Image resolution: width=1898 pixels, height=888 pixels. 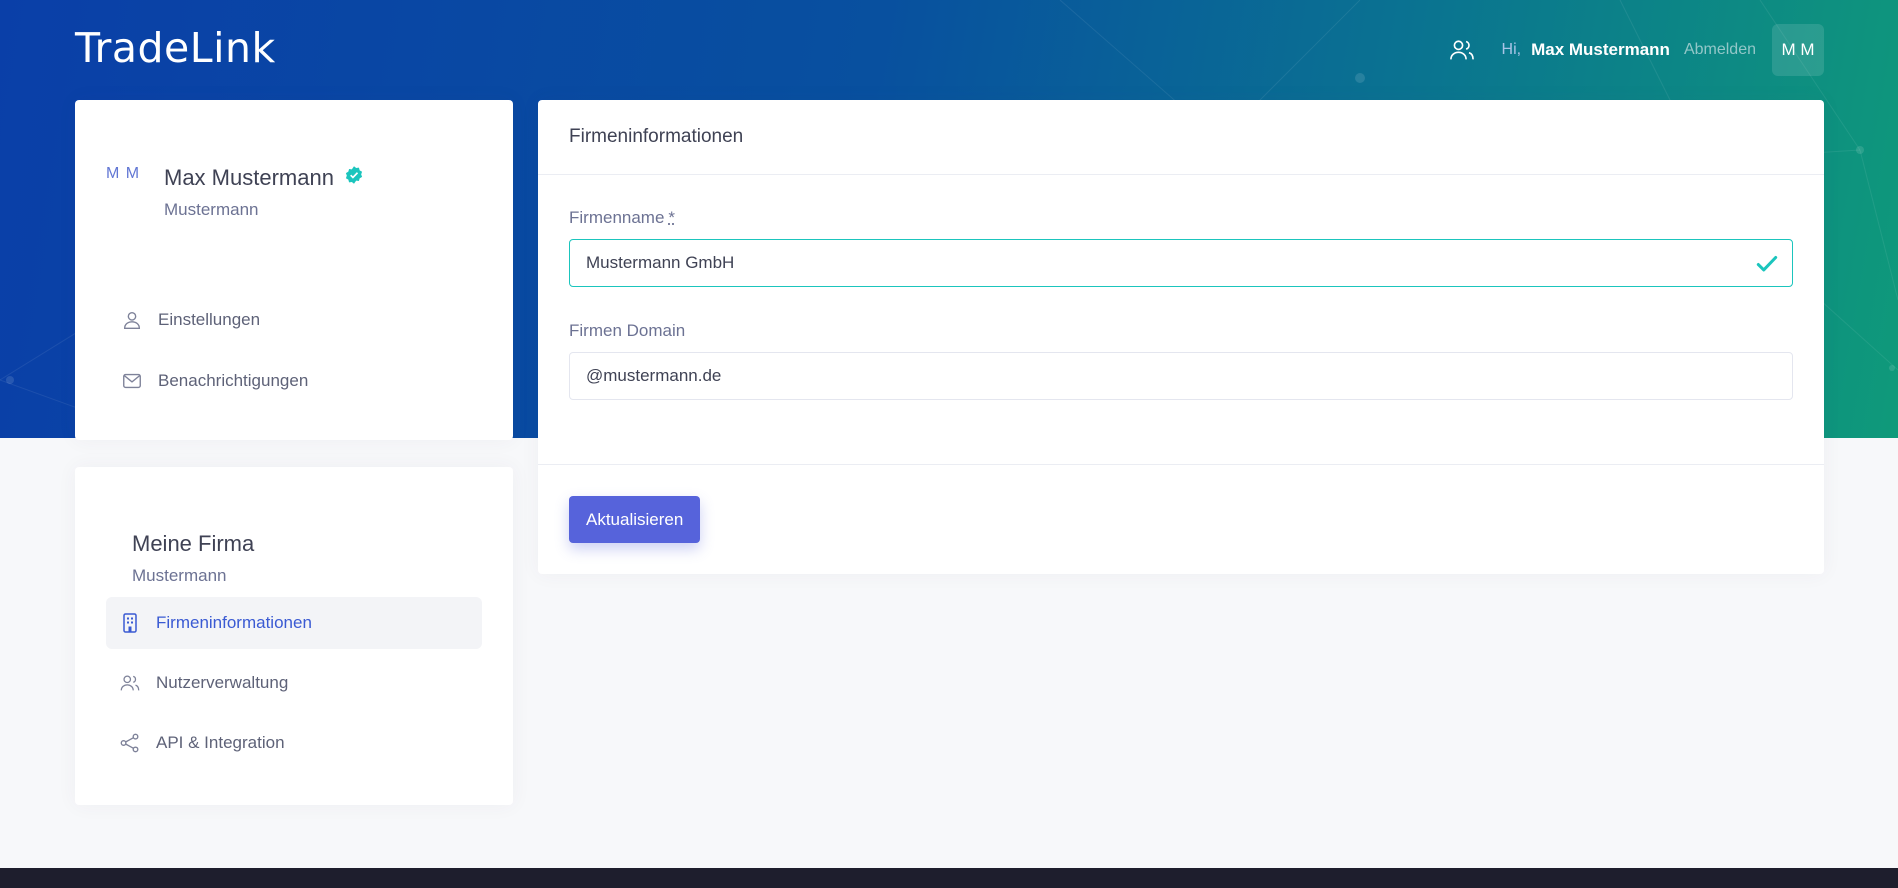 I want to click on nav-item-api-integration: API & Integration, so click(x=294, y=743).